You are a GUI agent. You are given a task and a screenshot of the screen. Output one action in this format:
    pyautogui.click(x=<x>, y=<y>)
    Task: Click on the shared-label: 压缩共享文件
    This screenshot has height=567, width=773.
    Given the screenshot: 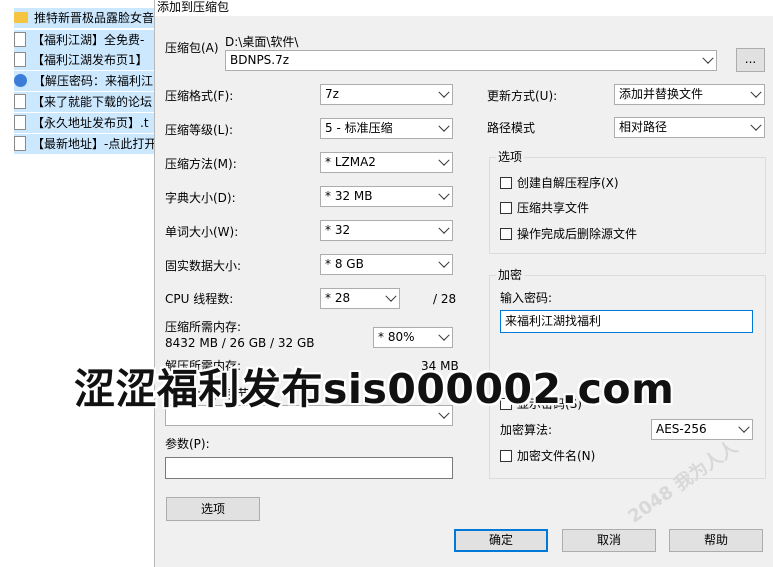 What is the action you would take?
    pyautogui.click(x=553, y=208)
    